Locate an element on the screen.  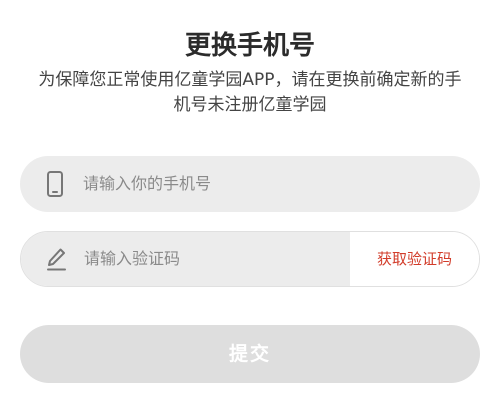
verification-code-input: 请输入验证码 is located at coordinates (186, 259).